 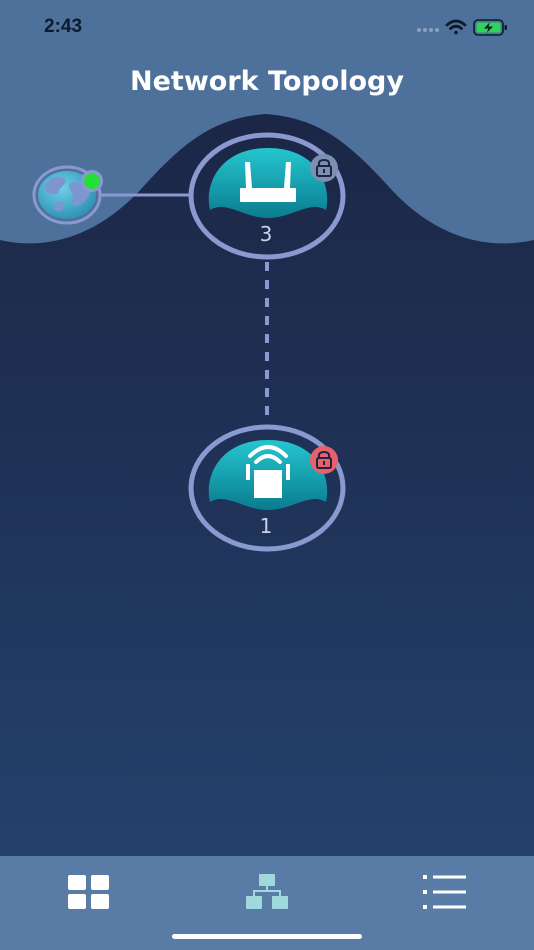 What do you see at coordinates (268, 196) in the screenshot?
I see `router-node: 3` at bounding box center [268, 196].